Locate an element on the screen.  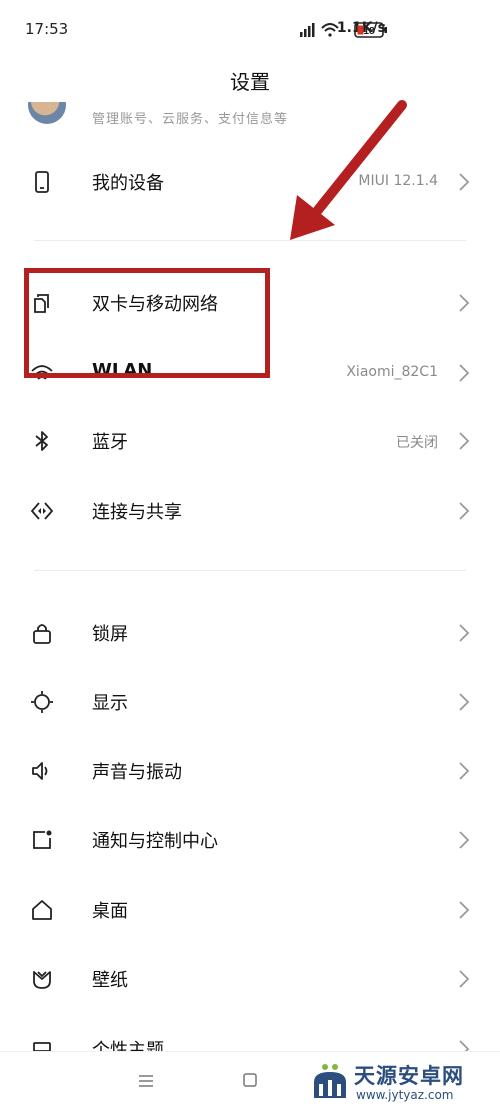
avatar is located at coordinates (47, 113).